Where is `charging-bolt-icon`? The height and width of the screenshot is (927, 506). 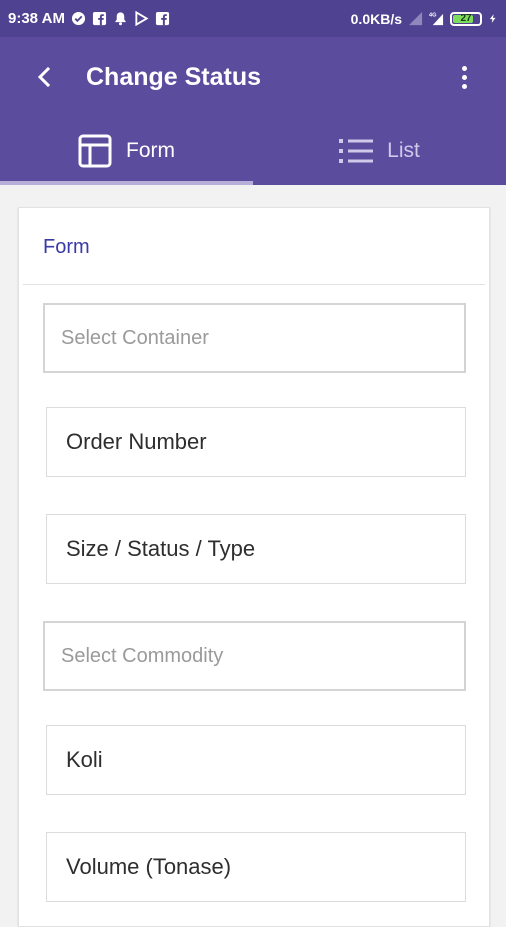 charging-bolt-icon is located at coordinates (492, 18).